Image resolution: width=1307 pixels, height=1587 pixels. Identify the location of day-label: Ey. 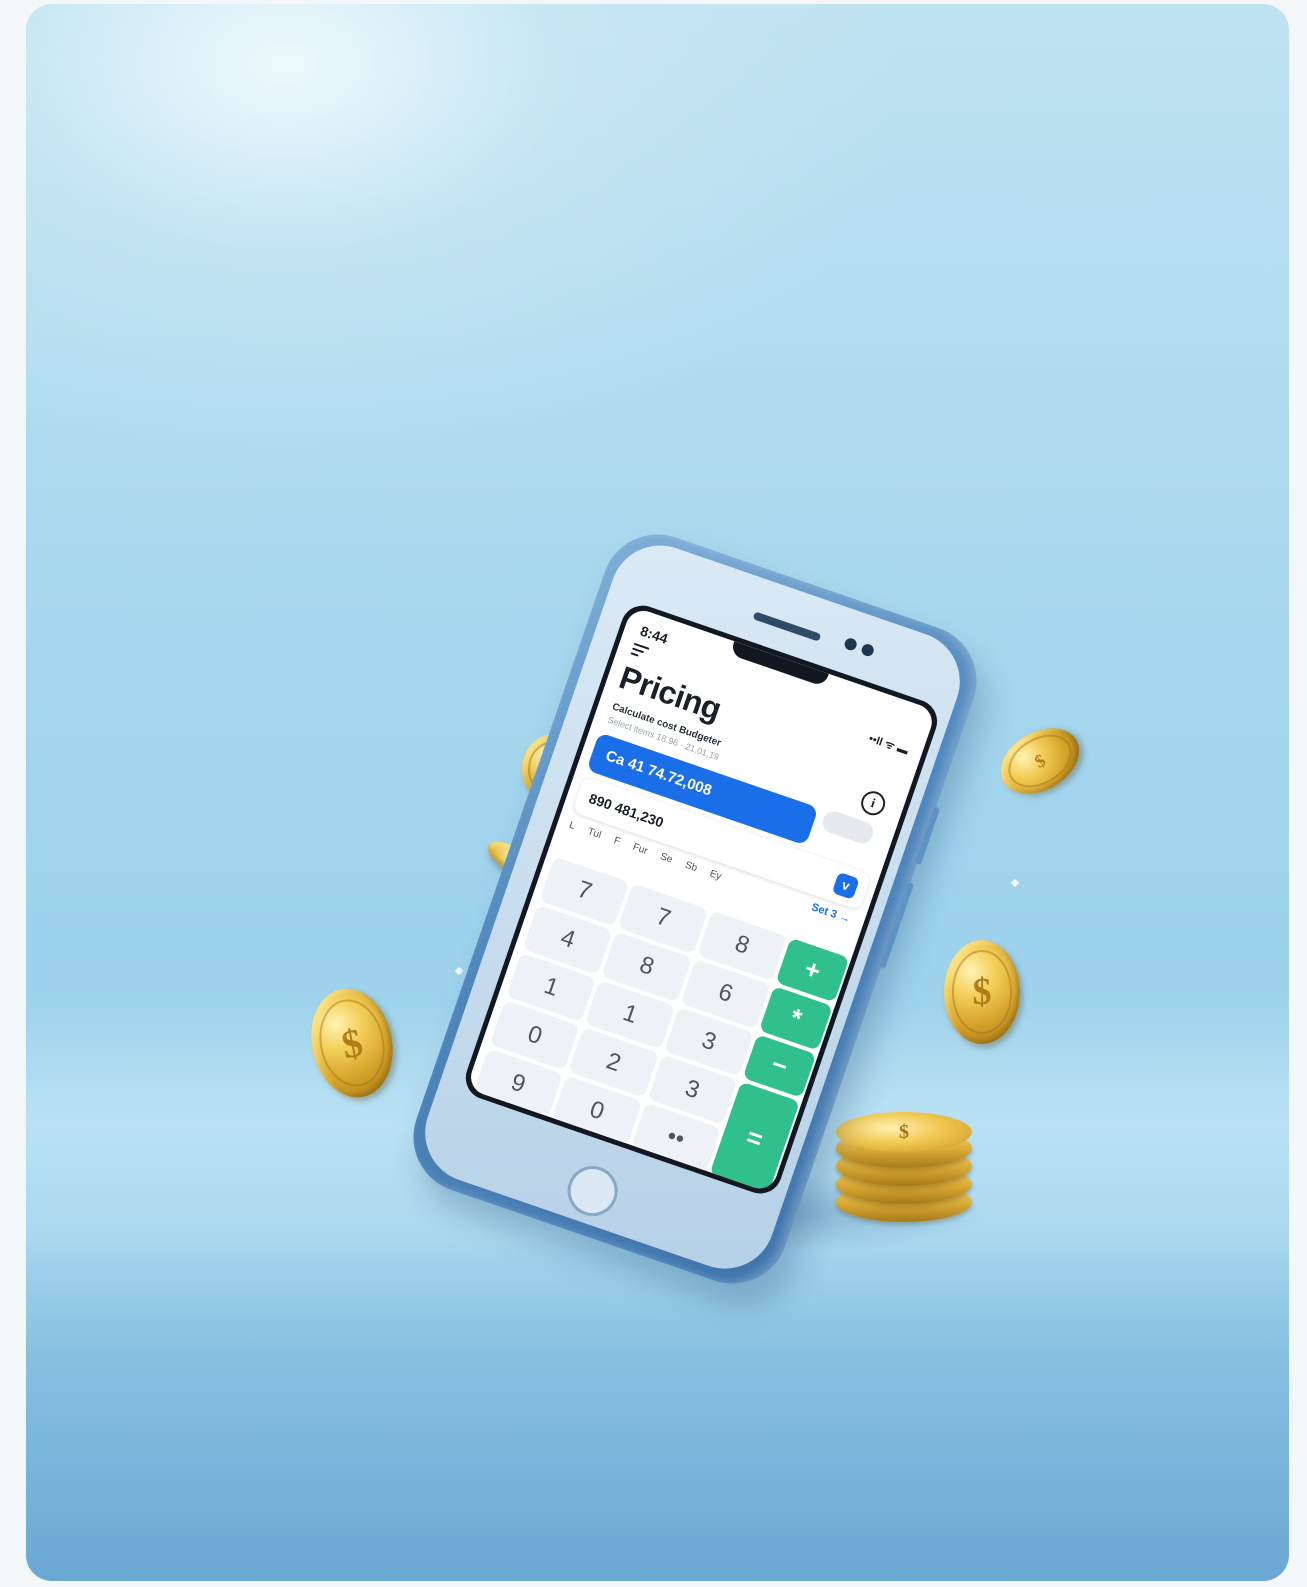
(715, 875).